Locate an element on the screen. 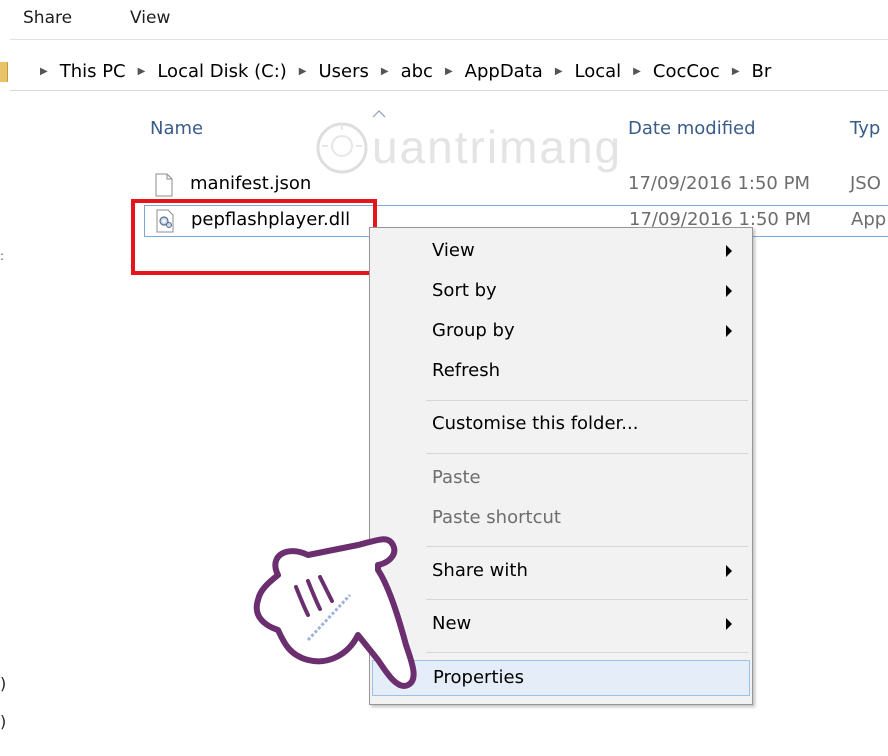  navigation-pane: : ) ) is located at coordinates (60, 424).